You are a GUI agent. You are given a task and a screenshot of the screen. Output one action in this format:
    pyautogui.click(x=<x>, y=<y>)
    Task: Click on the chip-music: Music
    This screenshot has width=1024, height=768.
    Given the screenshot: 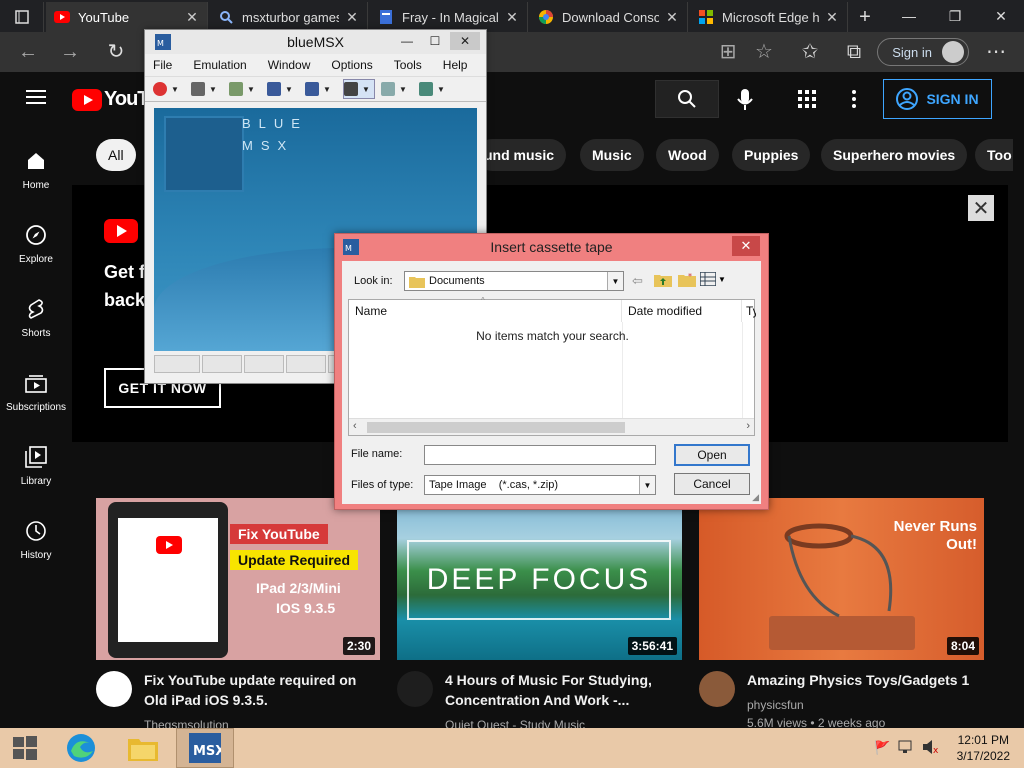 What is the action you would take?
    pyautogui.click(x=612, y=155)
    